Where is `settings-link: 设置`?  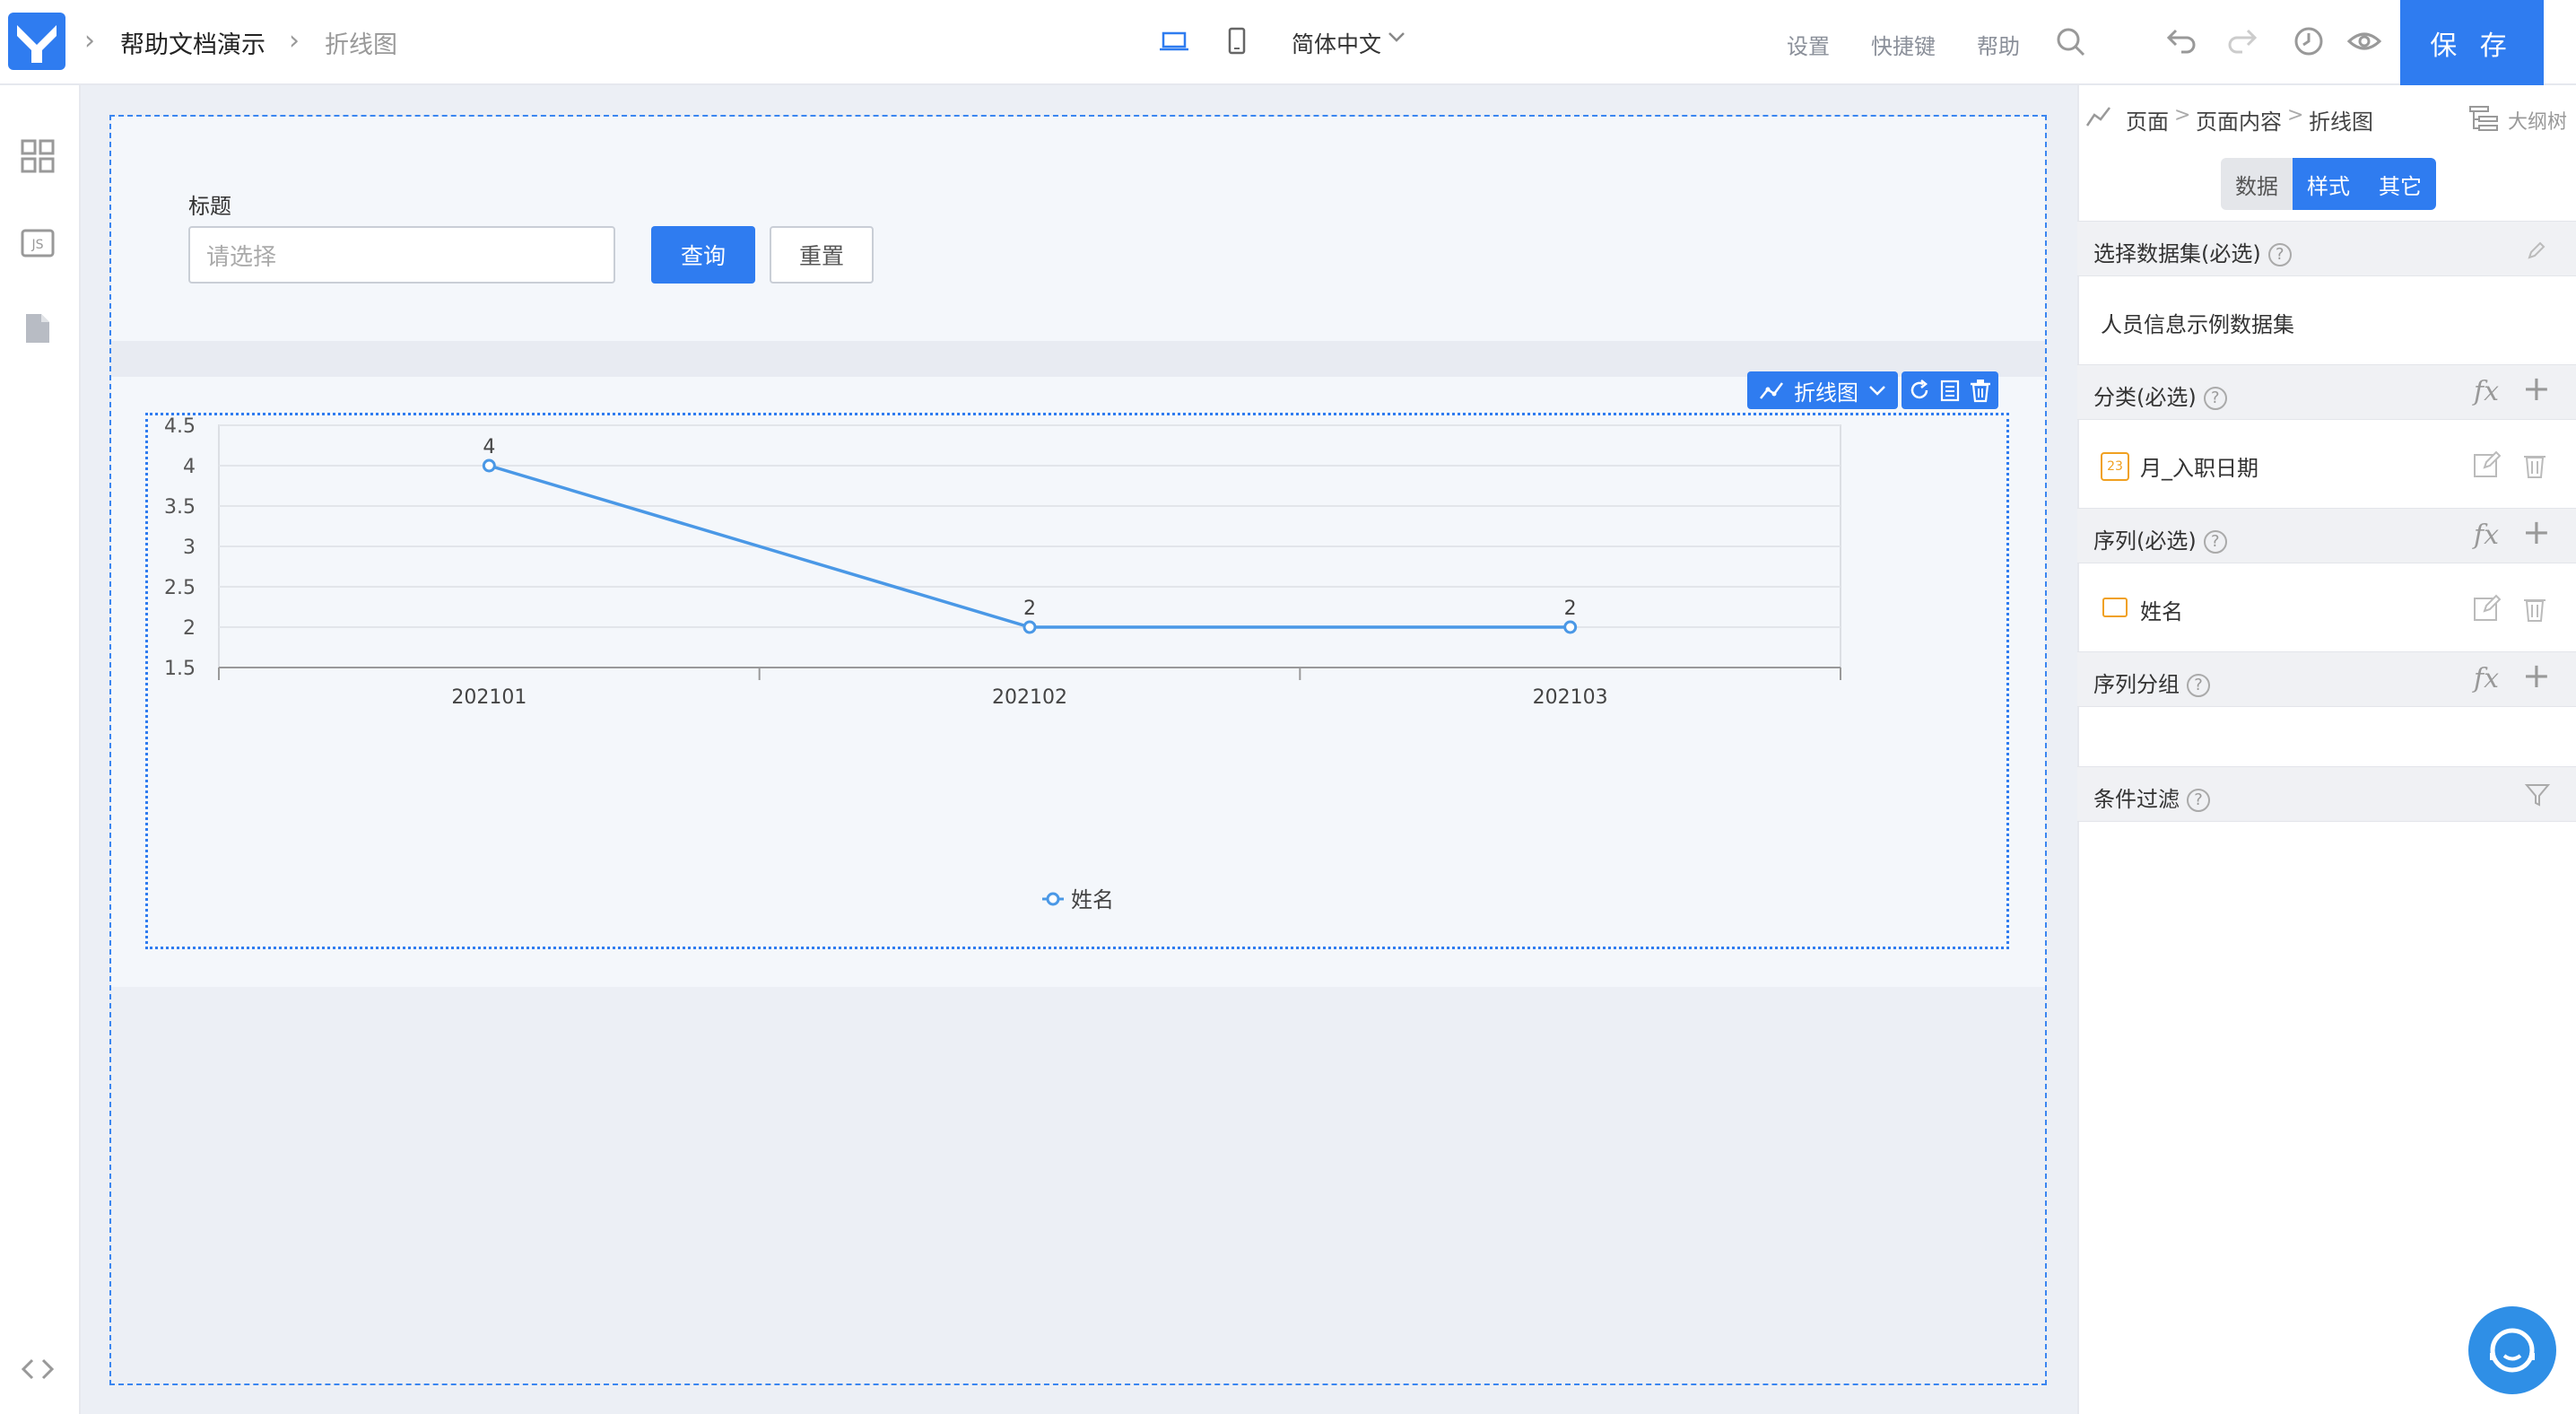
settings-link: 设置 is located at coordinates (1808, 45).